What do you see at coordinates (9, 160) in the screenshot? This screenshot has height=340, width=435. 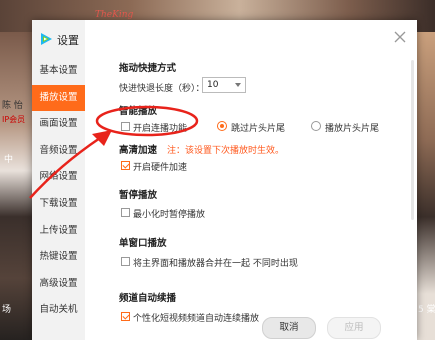 I see `background-text: 中` at bounding box center [9, 160].